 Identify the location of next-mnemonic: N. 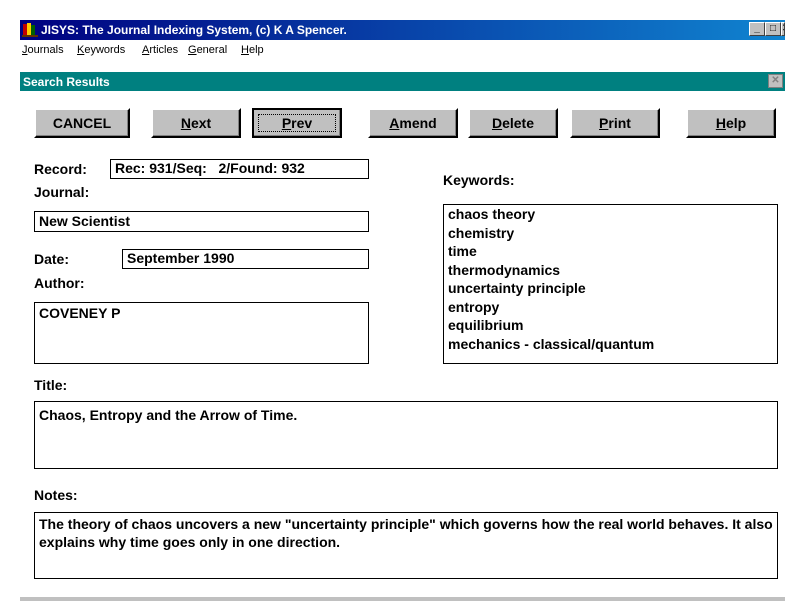
(185, 123).